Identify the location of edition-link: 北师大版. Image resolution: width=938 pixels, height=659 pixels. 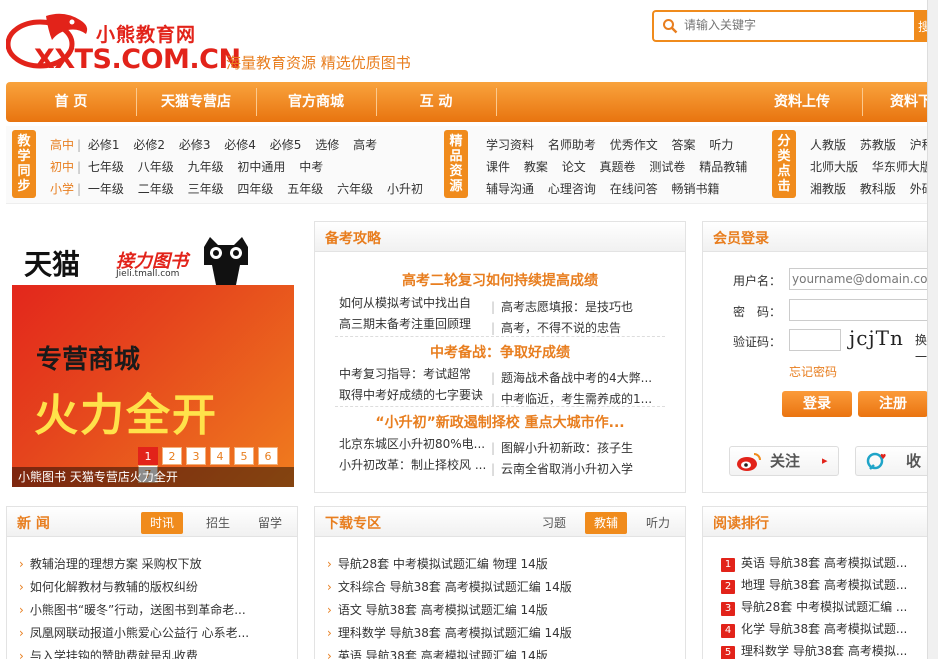
(834, 167).